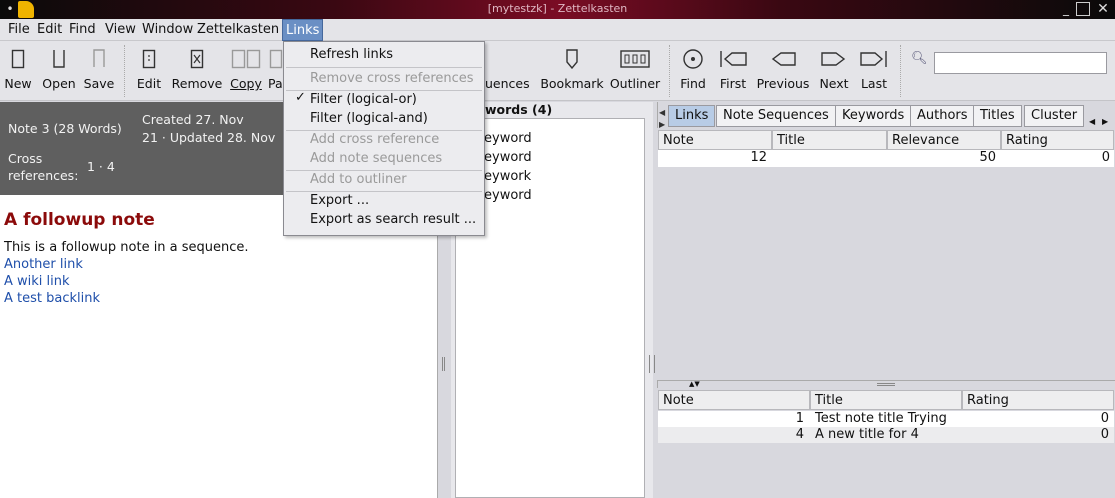 This screenshot has height=498, width=1115. I want to click on links-cell-note: 12, so click(758, 157).